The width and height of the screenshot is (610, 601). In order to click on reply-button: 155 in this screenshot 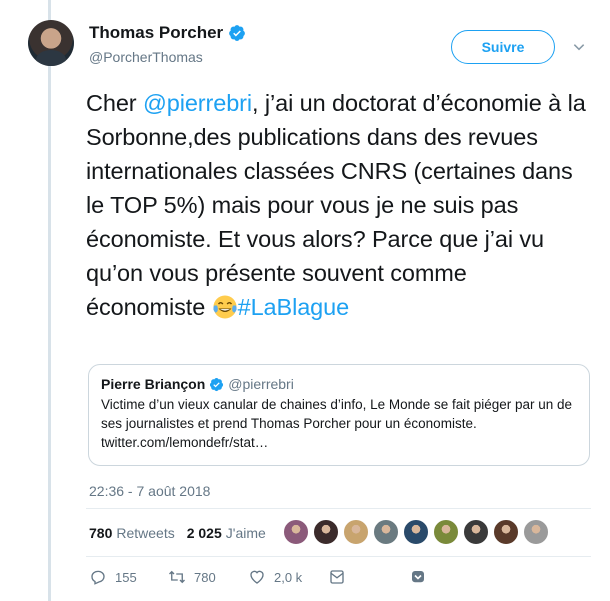, I will do `click(128, 577)`.